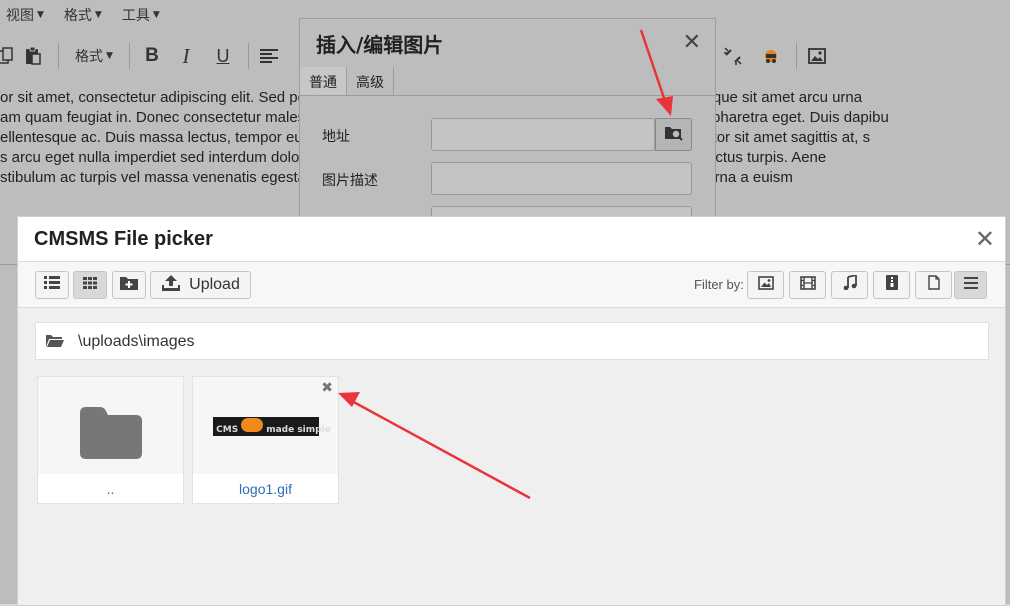 This screenshot has width=1010, height=606. I want to click on paste-icon, so click(33, 56).